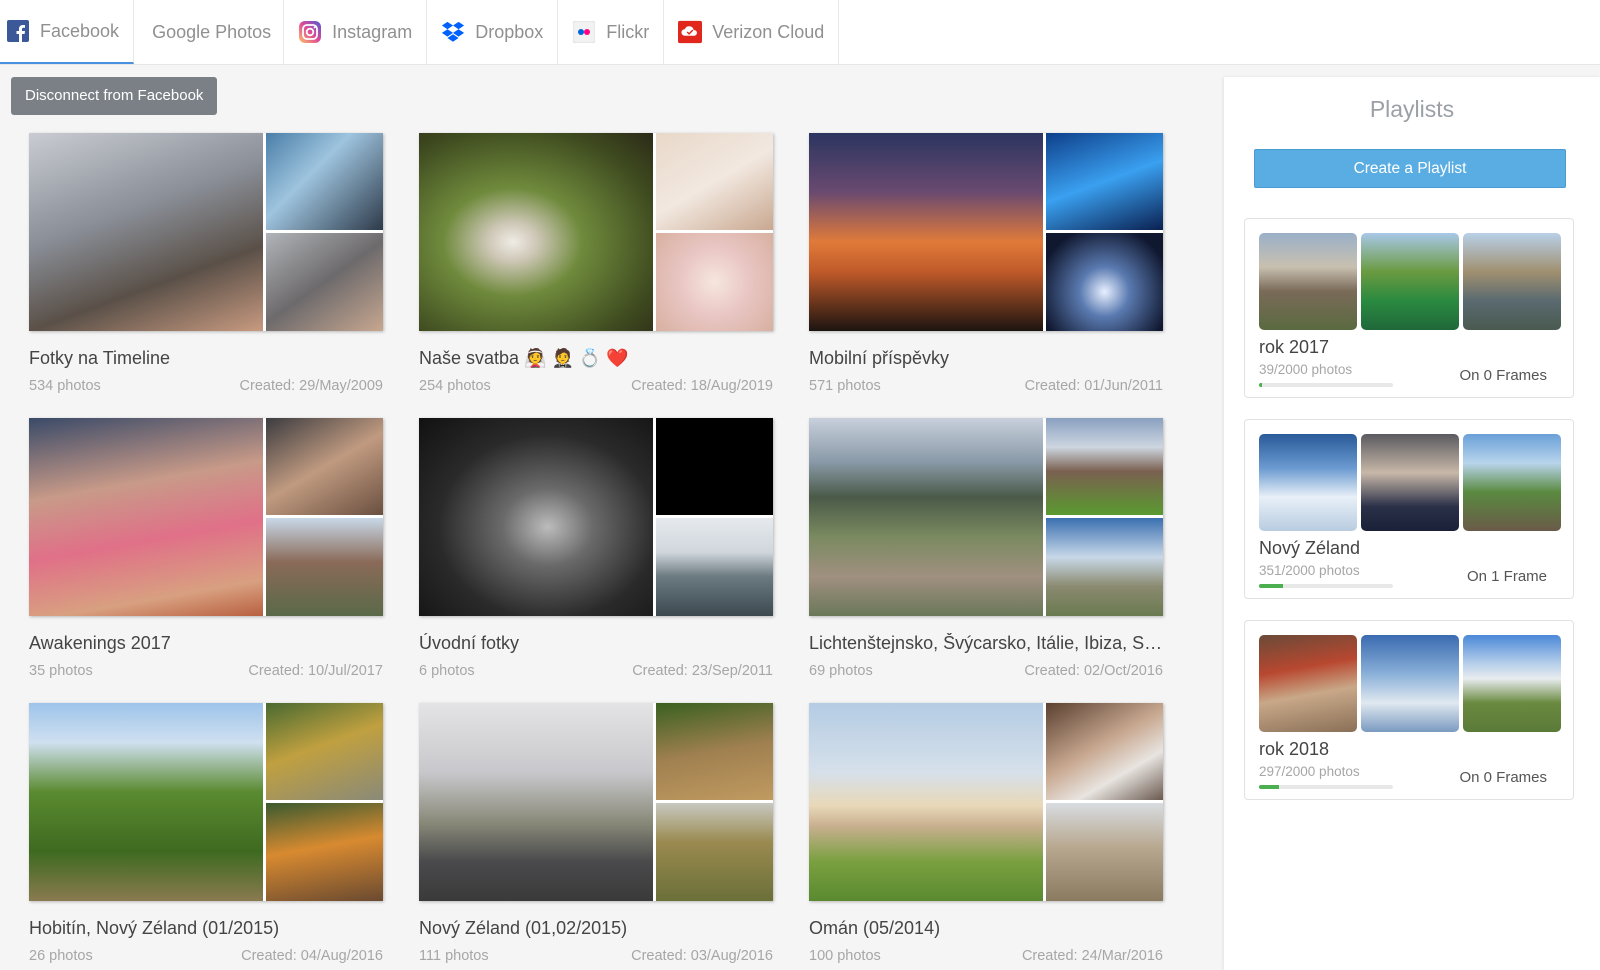  Describe the element at coordinates (311, 386) in the screenshot. I see `album-created-date: Created: 29/May/2009` at that location.